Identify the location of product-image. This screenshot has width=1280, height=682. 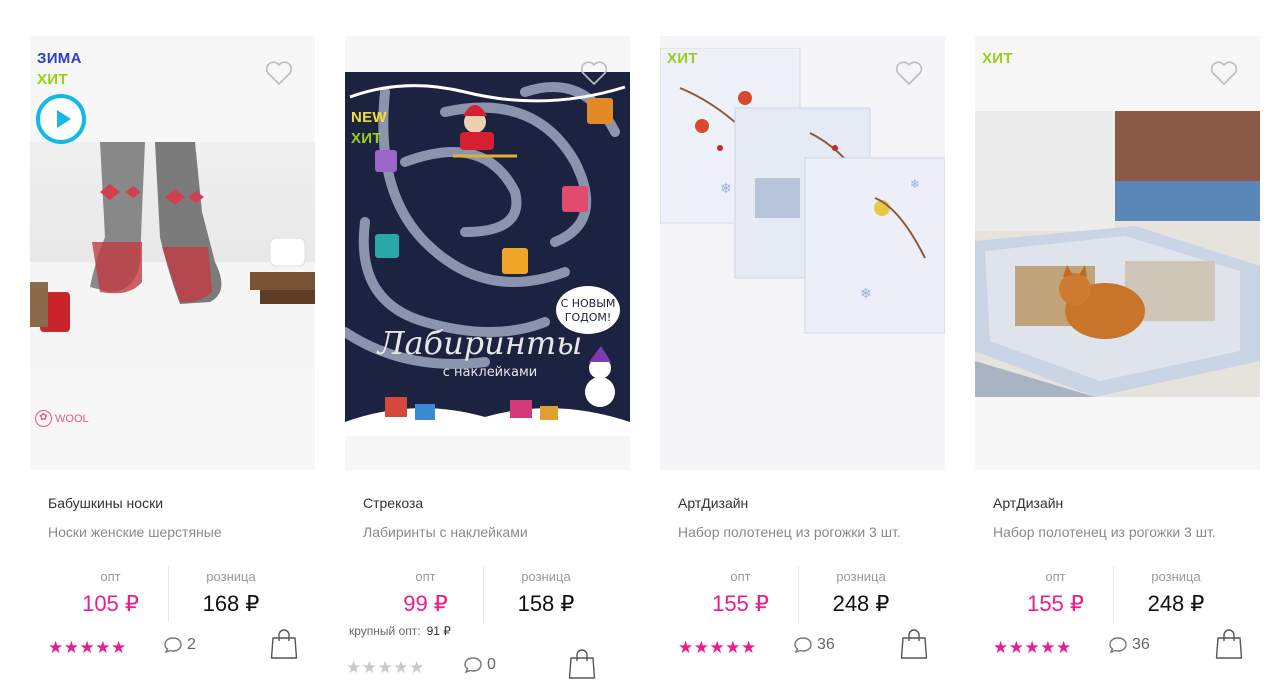
(1117, 253).